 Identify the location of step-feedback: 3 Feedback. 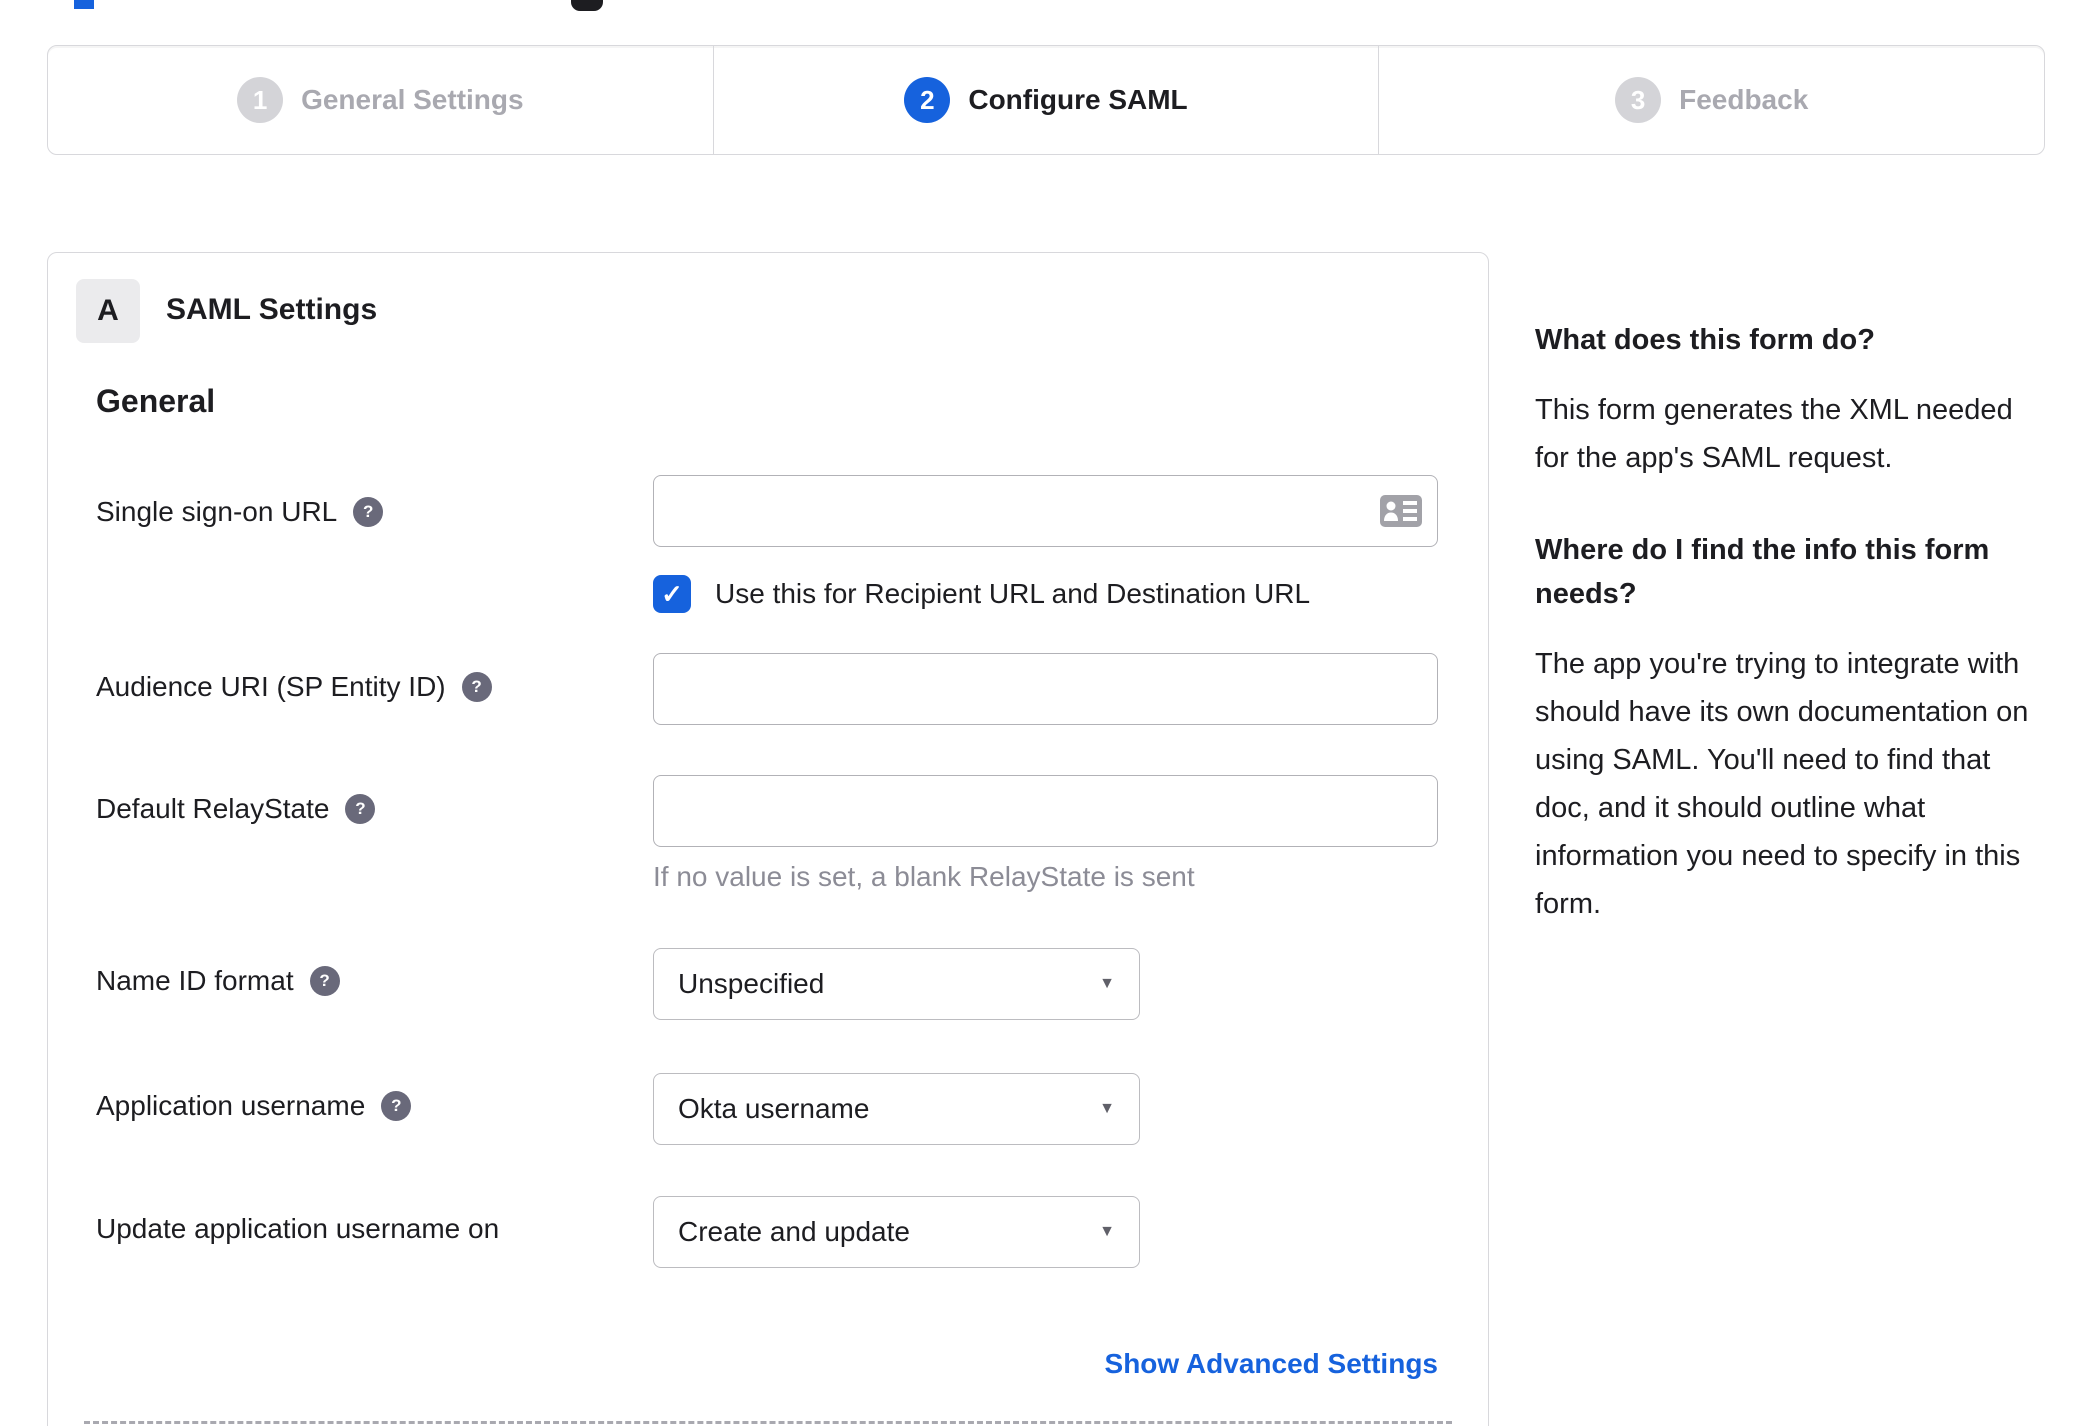
(1711, 100).